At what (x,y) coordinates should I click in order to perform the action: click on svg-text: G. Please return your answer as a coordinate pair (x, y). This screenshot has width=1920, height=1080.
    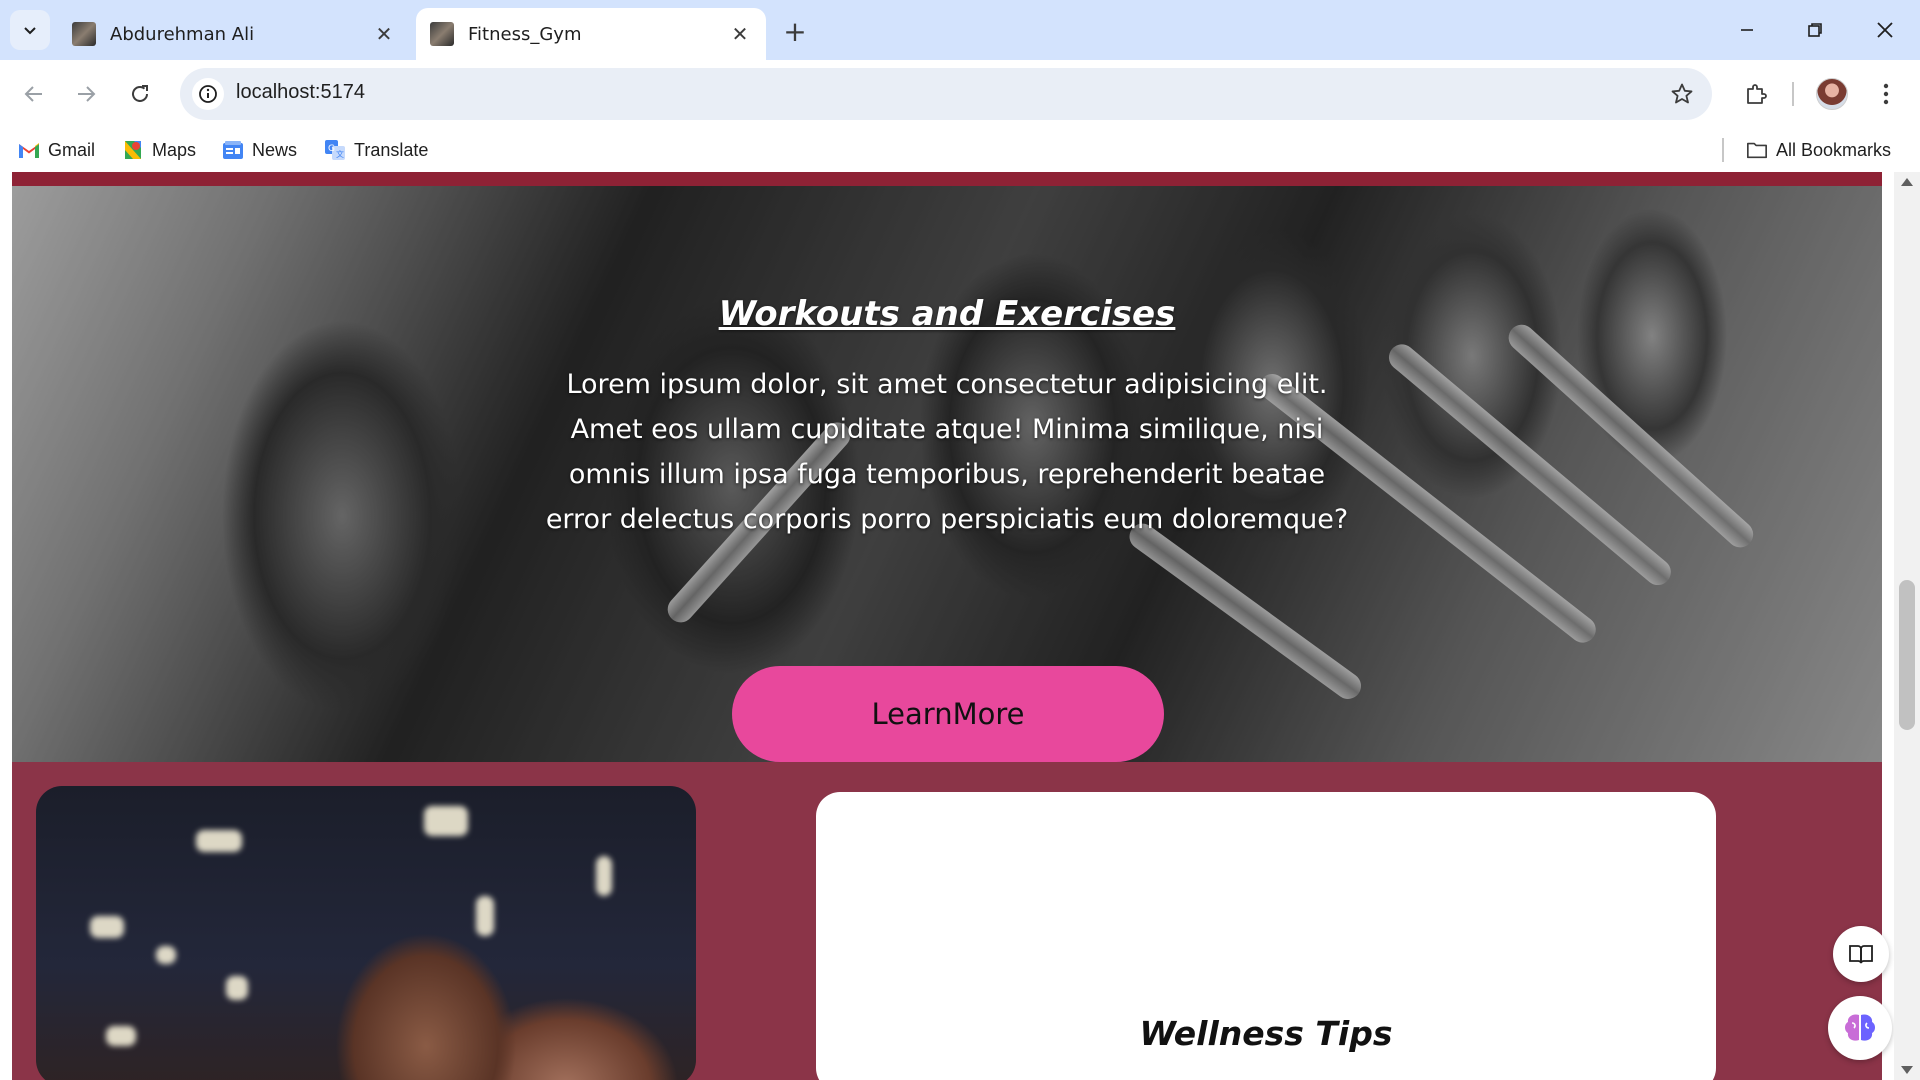
    Looking at the image, I should click on (331, 149).